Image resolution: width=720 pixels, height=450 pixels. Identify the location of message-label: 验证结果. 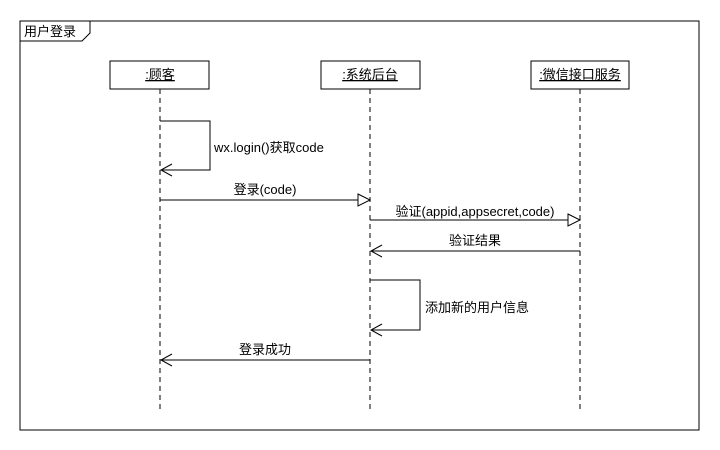
(475, 240).